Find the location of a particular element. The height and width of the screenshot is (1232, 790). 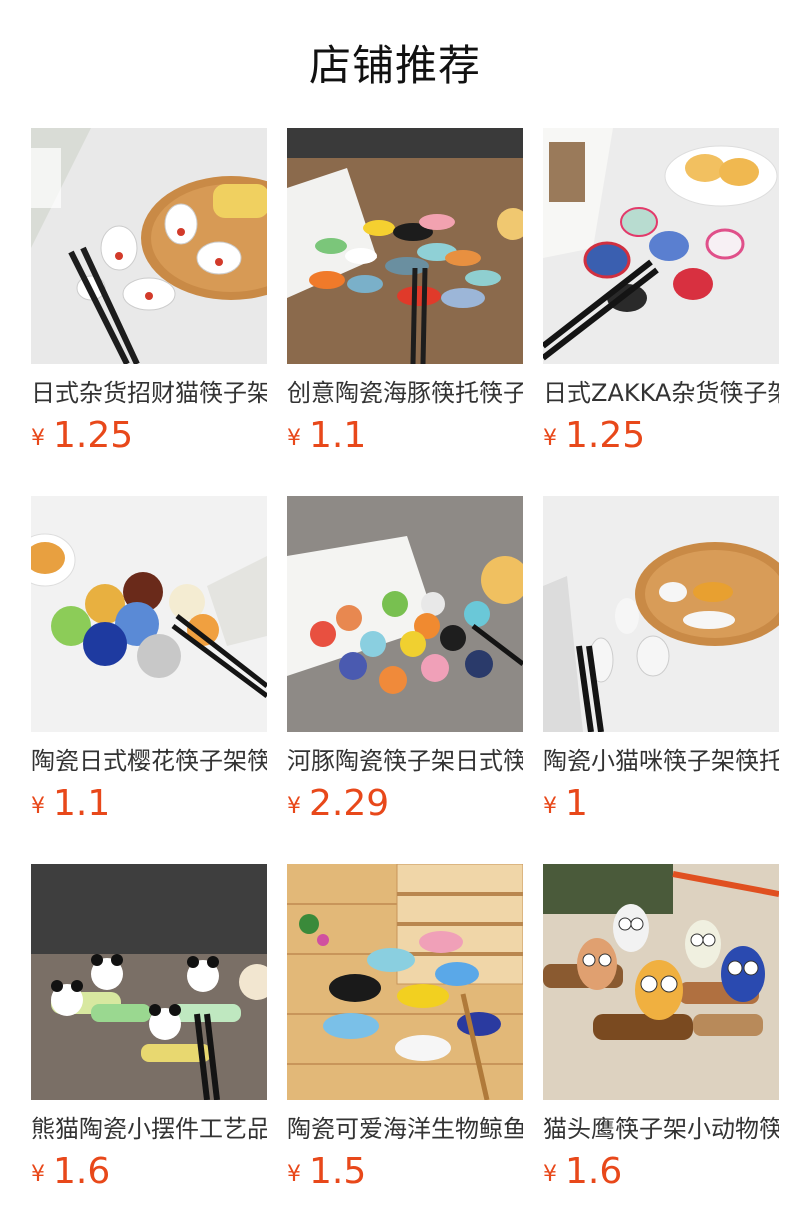

price-value: 1 is located at coordinates (576, 803).